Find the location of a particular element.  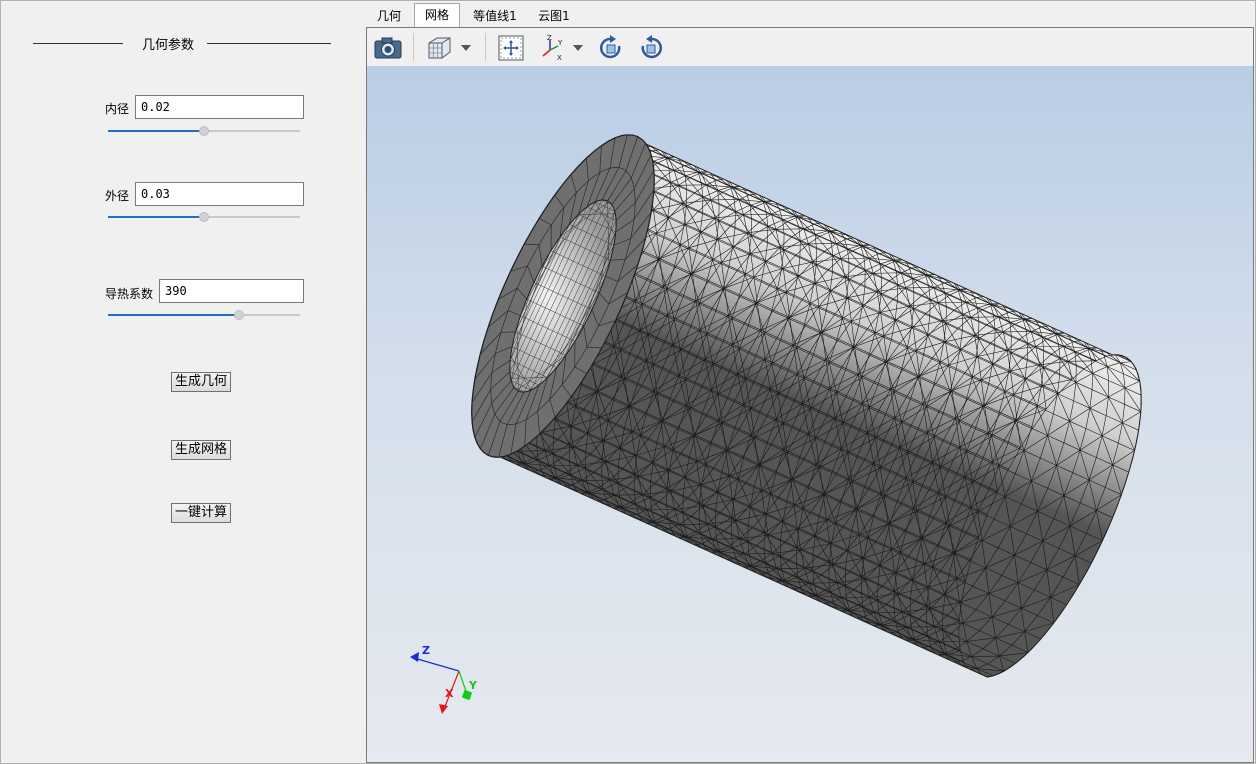

generate-mesh-button: 生成网格 is located at coordinates (201, 450).